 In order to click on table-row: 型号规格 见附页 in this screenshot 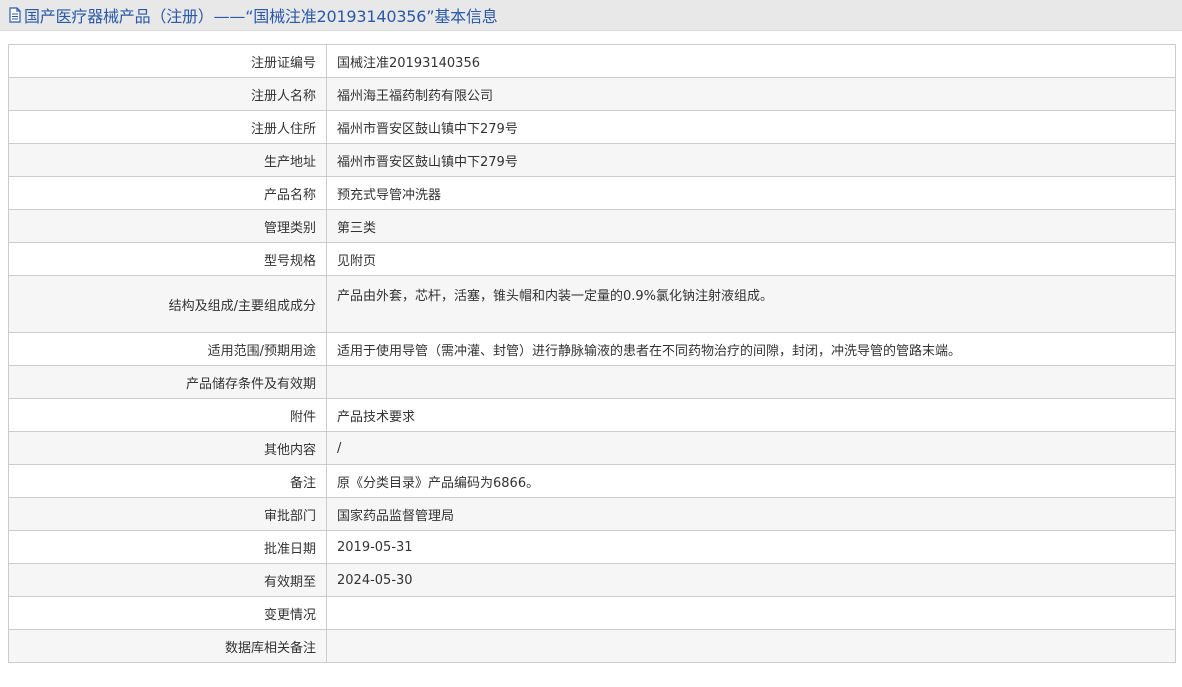, I will do `click(592, 259)`.